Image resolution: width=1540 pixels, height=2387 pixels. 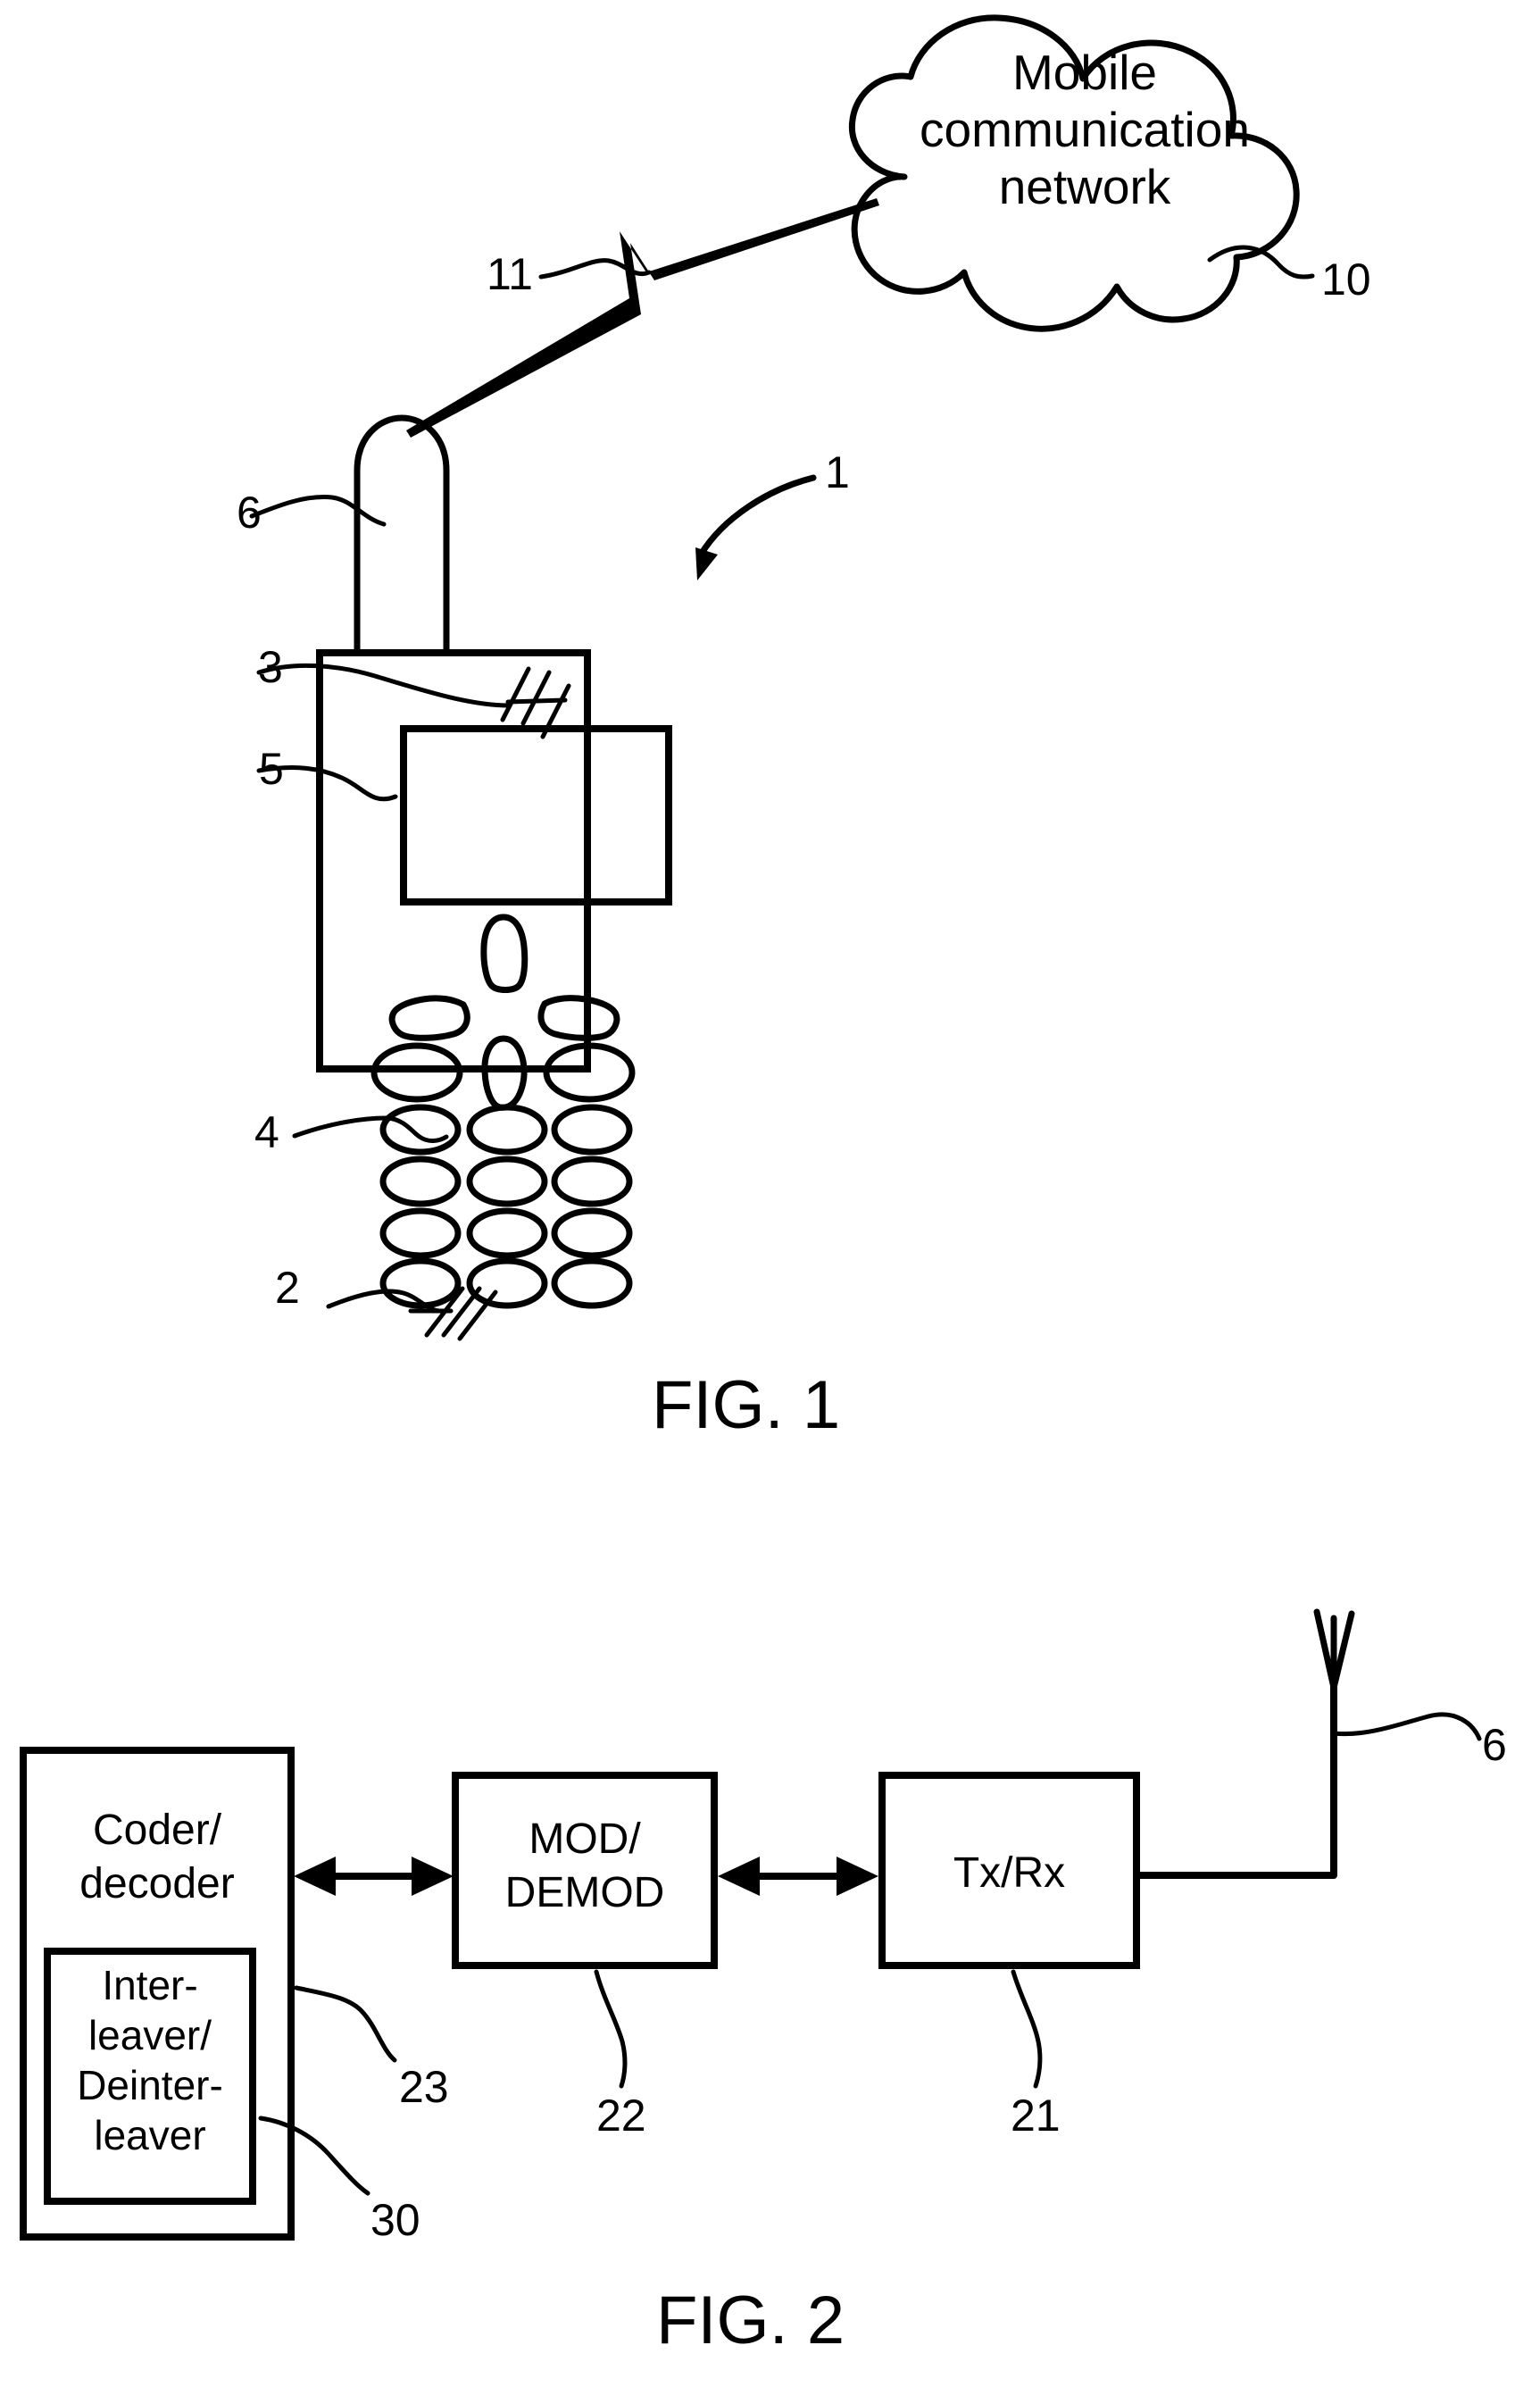 I want to click on leader-line-6-fig2, so click(x=1406, y=1726).